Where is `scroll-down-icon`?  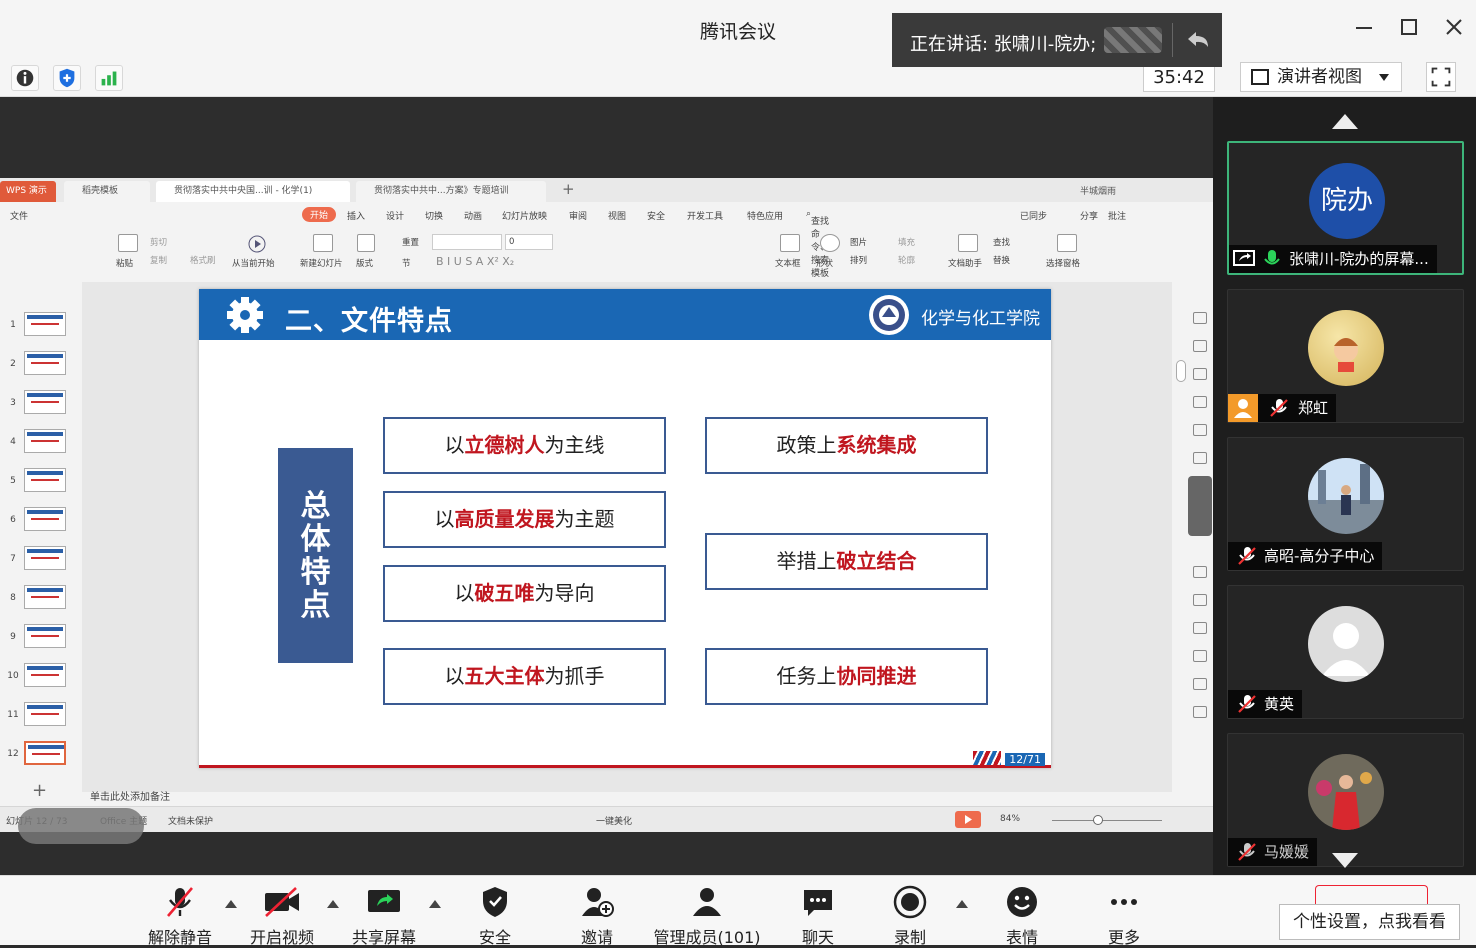
scroll-down-icon is located at coordinates (1345, 860).